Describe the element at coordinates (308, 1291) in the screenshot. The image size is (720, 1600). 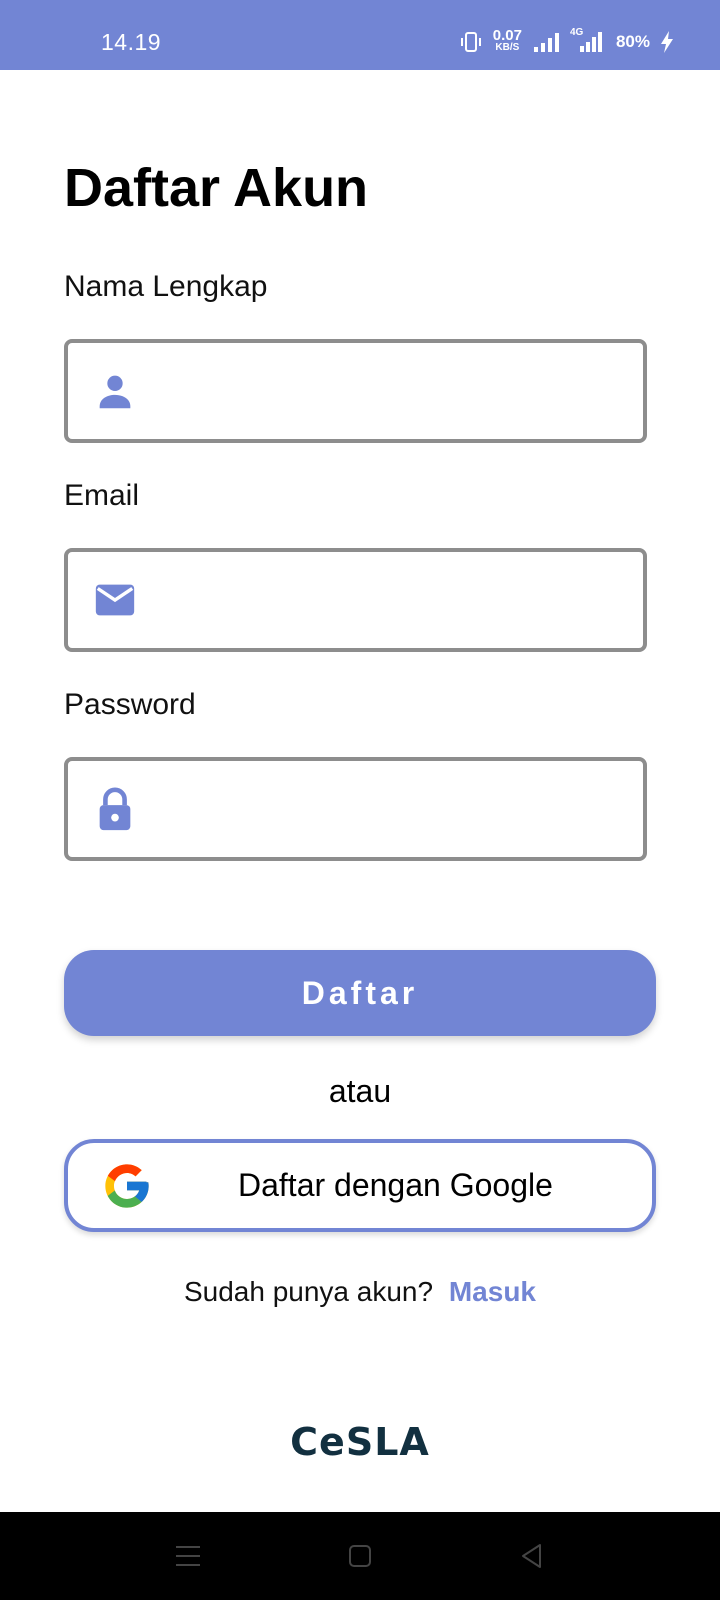
I see `login-prompt-text: Sudah punya akun?` at that location.